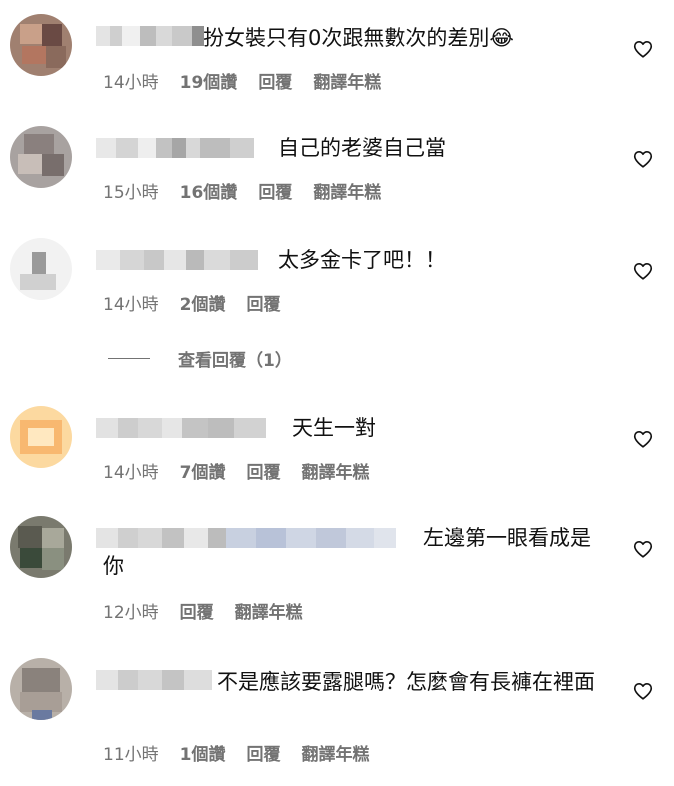 The height and width of the screenshot is (786, 674). What do you see at coordinates (362, 148) in the screenshot?
I see `comment-text: 自己的老婆自己當` at bounding box center [362, 148].